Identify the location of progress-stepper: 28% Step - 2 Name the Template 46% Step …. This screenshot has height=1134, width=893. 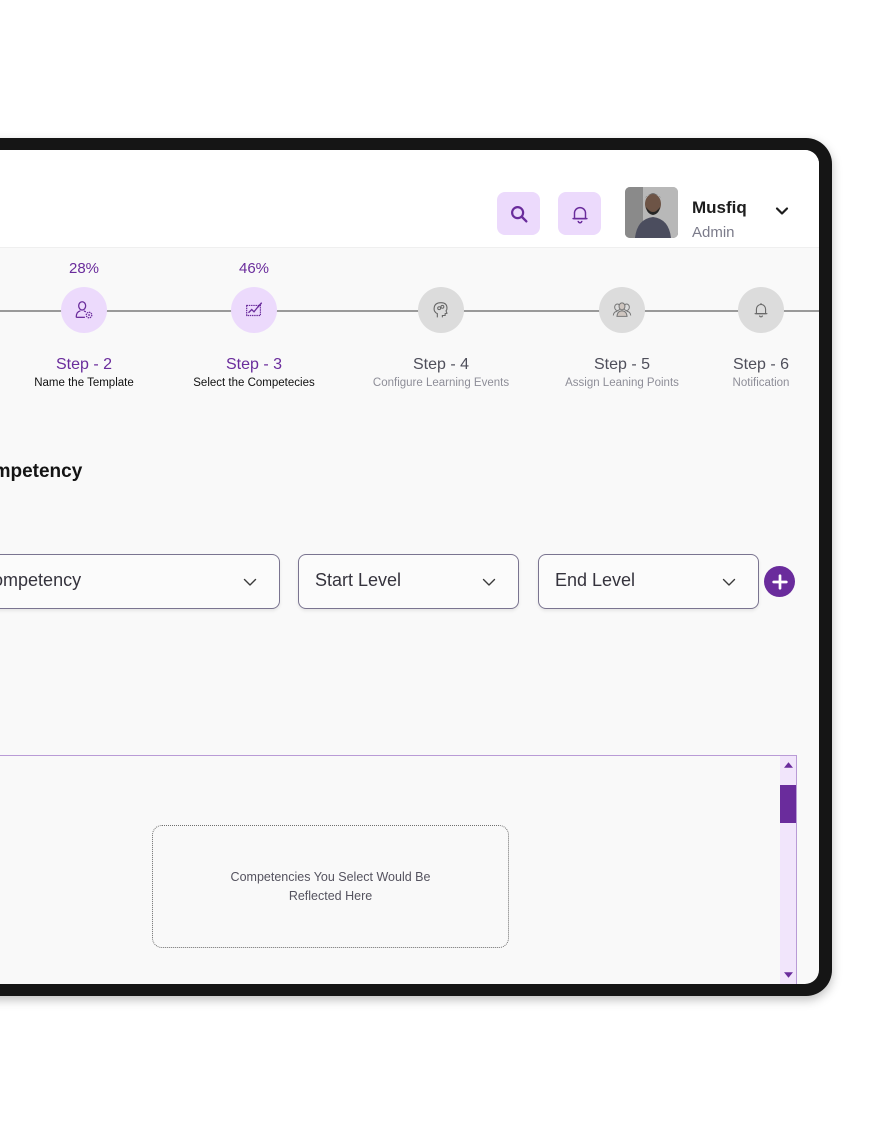
(409, 330).